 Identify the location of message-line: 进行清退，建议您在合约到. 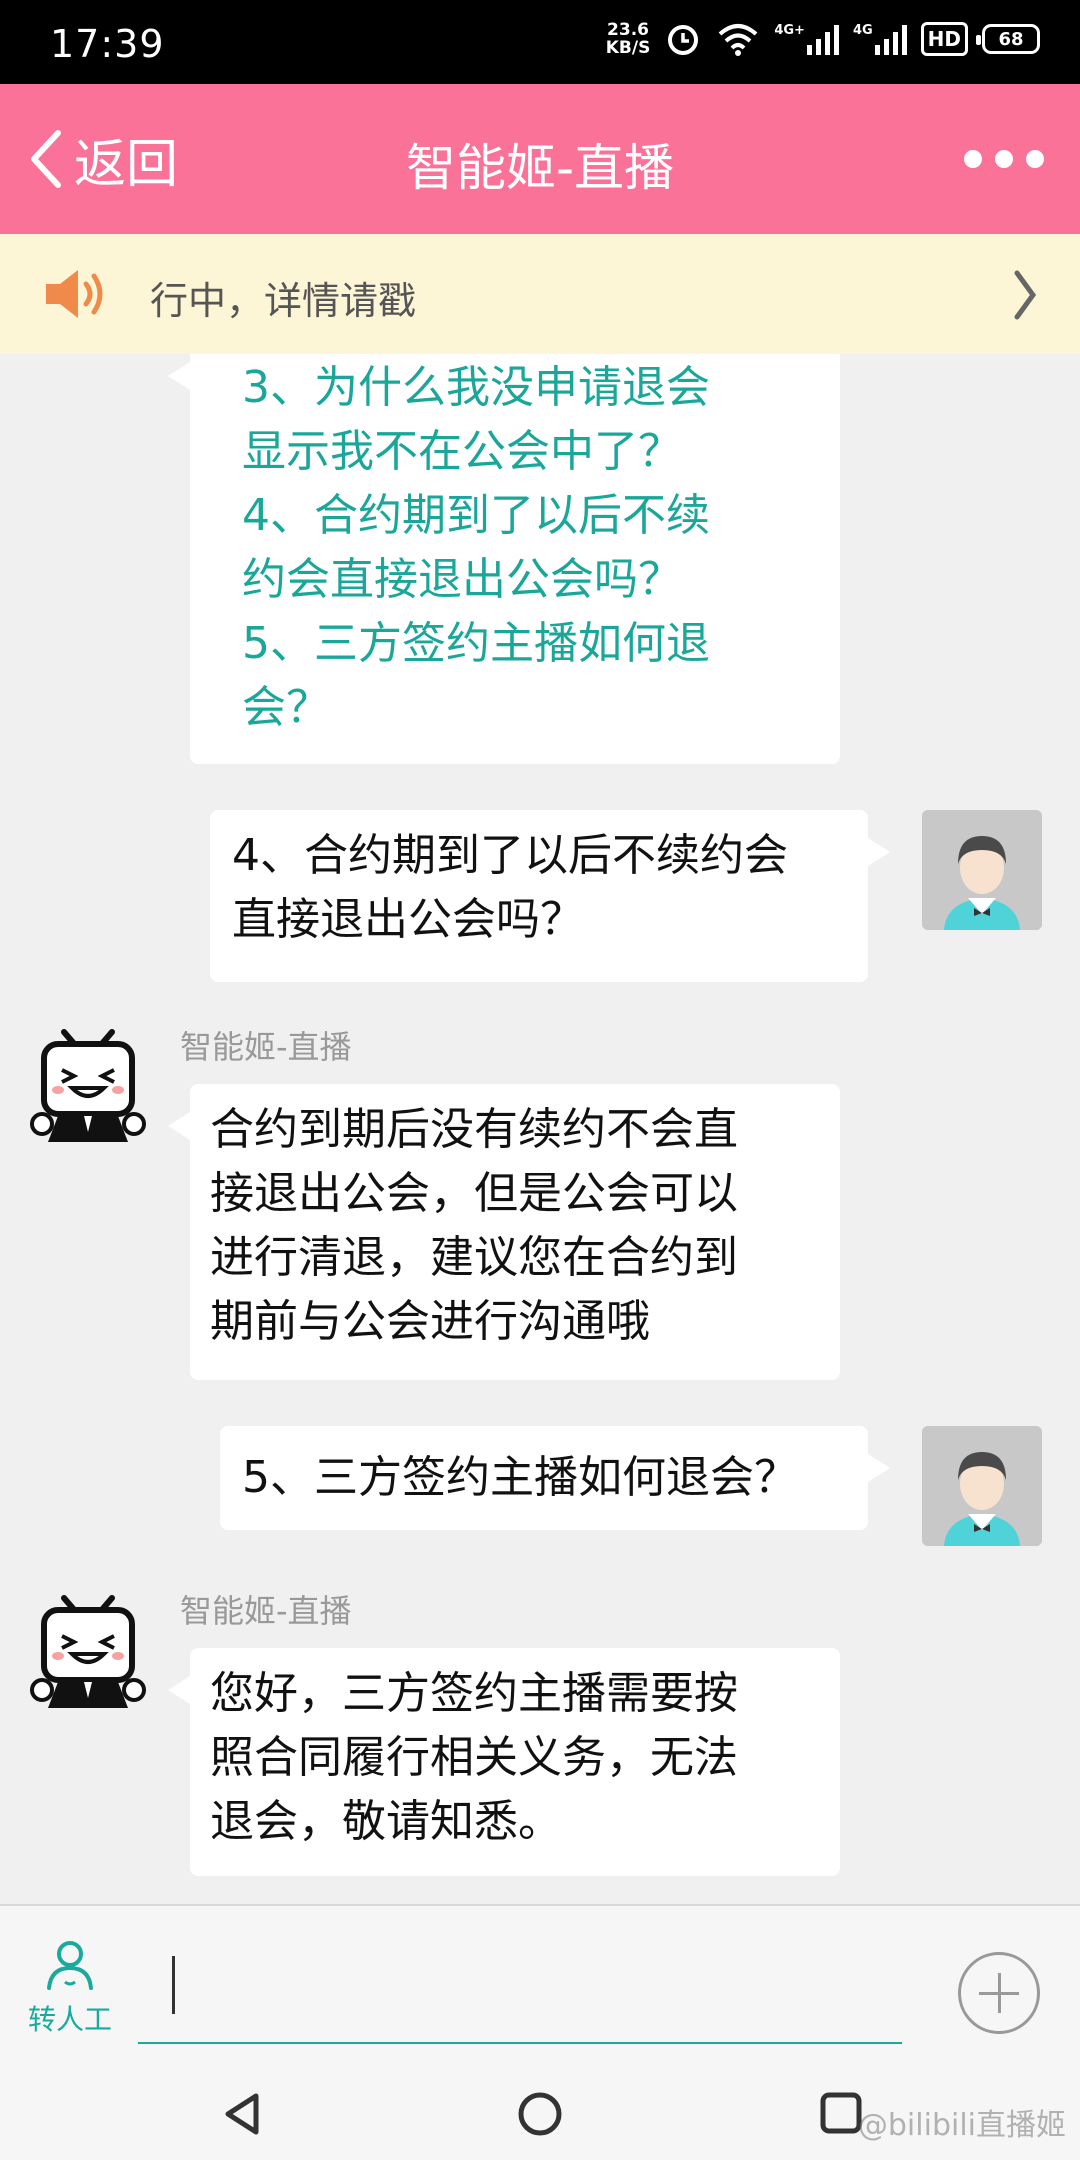
(474, 1257).